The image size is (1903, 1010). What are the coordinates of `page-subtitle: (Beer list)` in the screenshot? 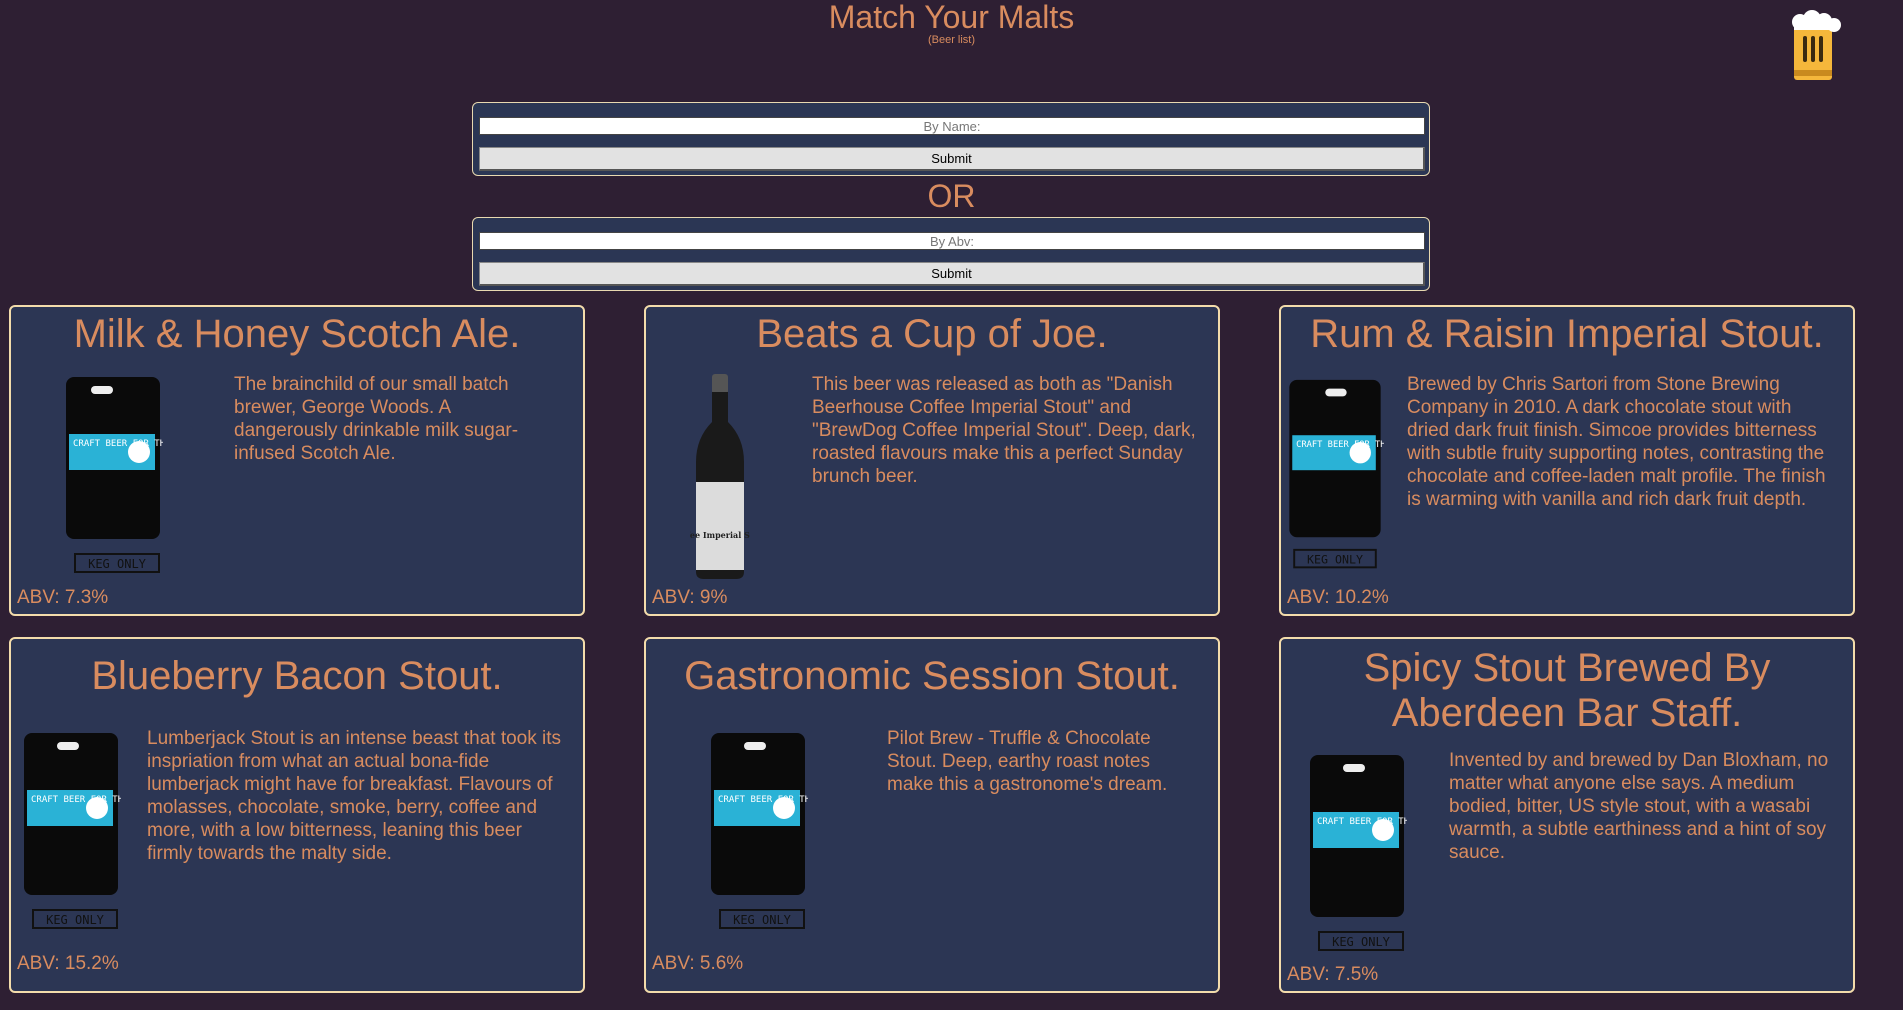 It's located at (951, 40).